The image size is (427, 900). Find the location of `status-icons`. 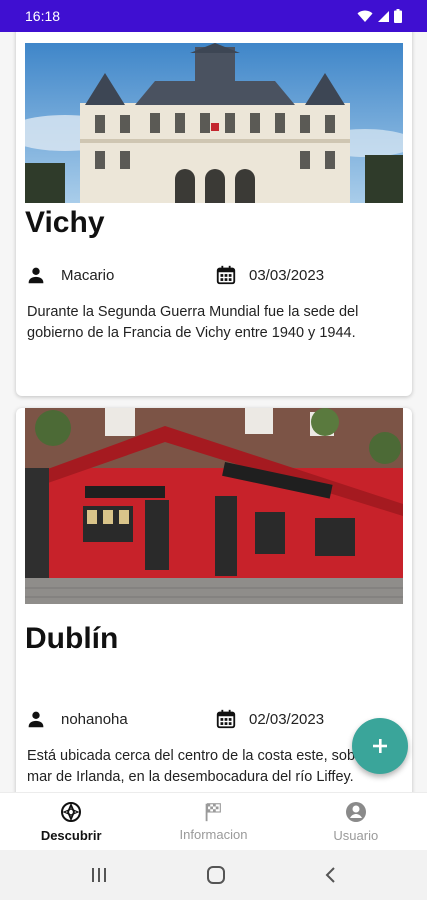

status-icons is located at coordinates (379, 16).